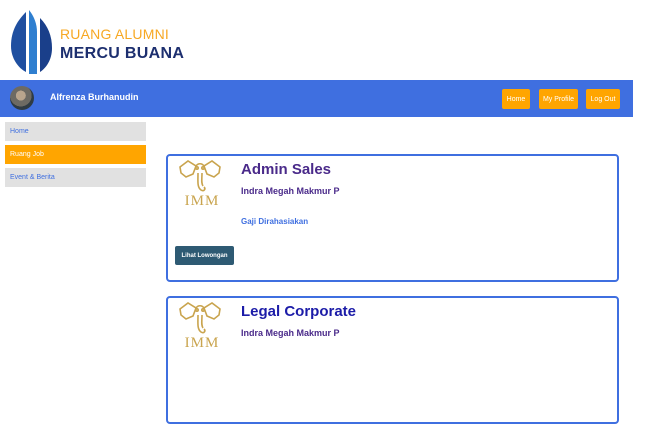 The width and height of the screenshot is (655, 424). I want to click on sidebar-item-ruang-job: Ruang Job, so click(75, 154).